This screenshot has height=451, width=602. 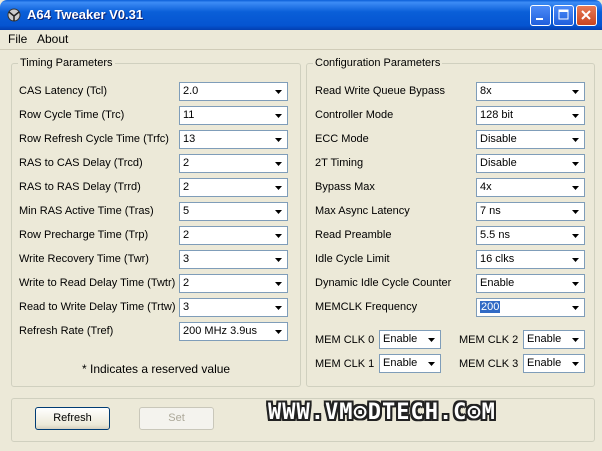 I want to click on timing-label-tref: Refresh Rate (Tref), so click(x=66, y=331).